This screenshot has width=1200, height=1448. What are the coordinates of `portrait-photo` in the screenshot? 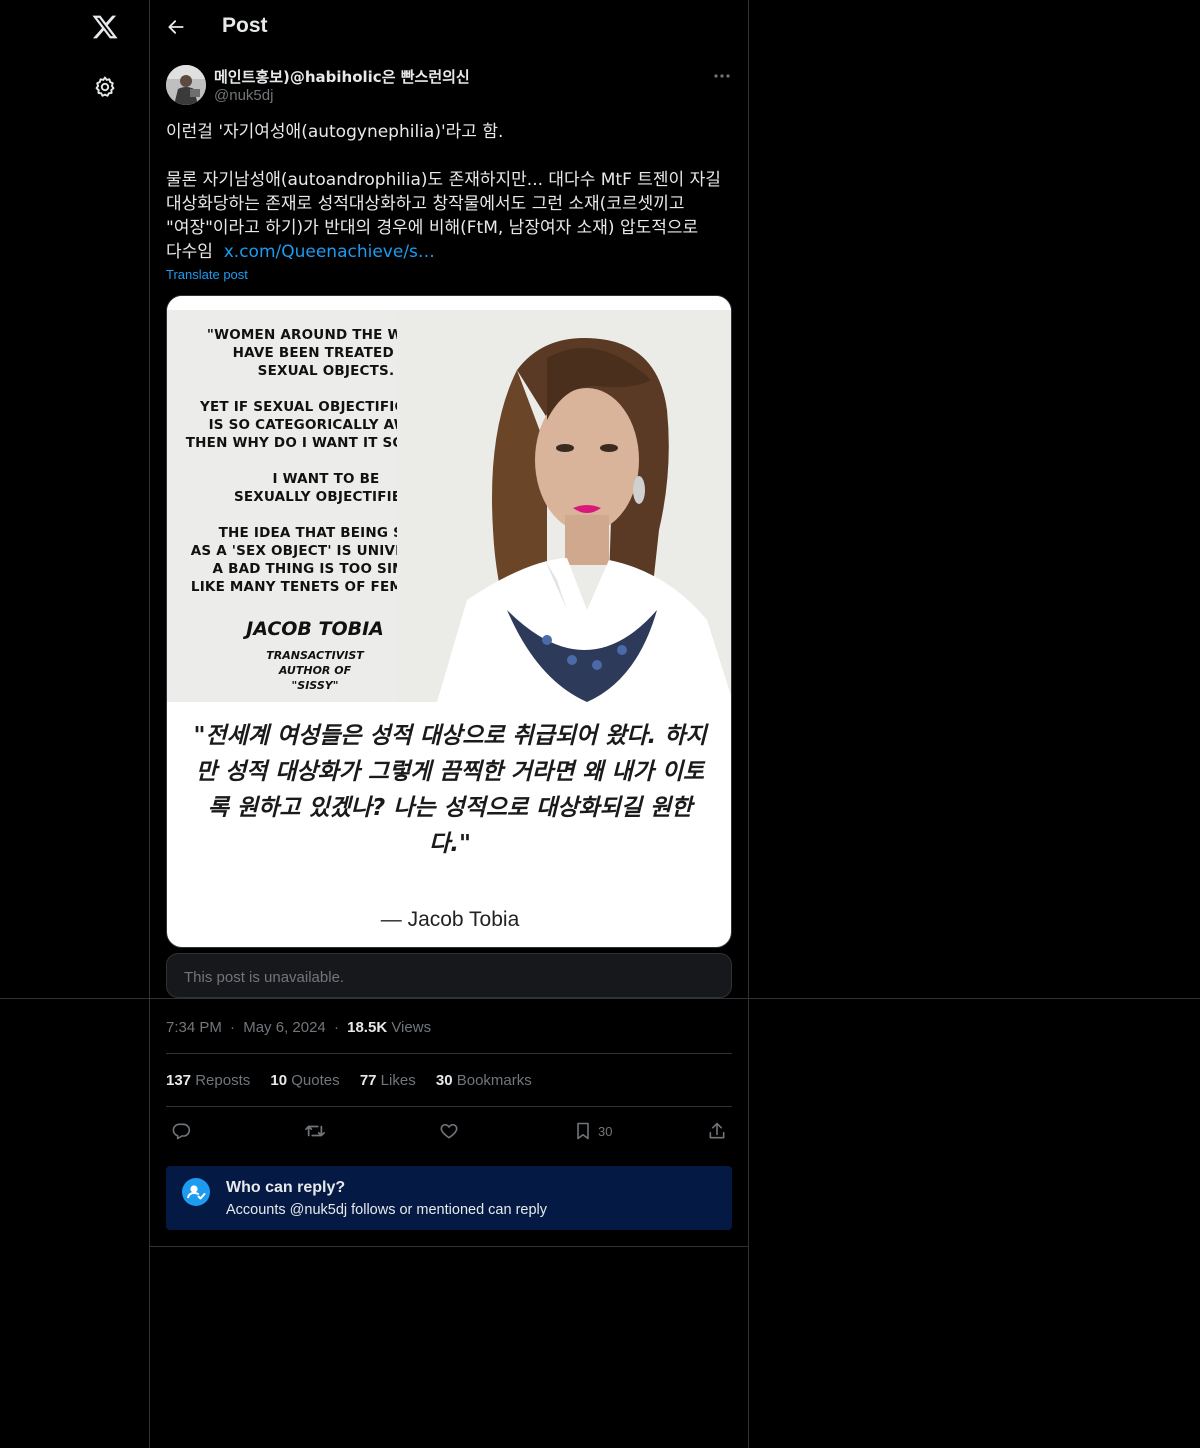 It's located at (564, 506).